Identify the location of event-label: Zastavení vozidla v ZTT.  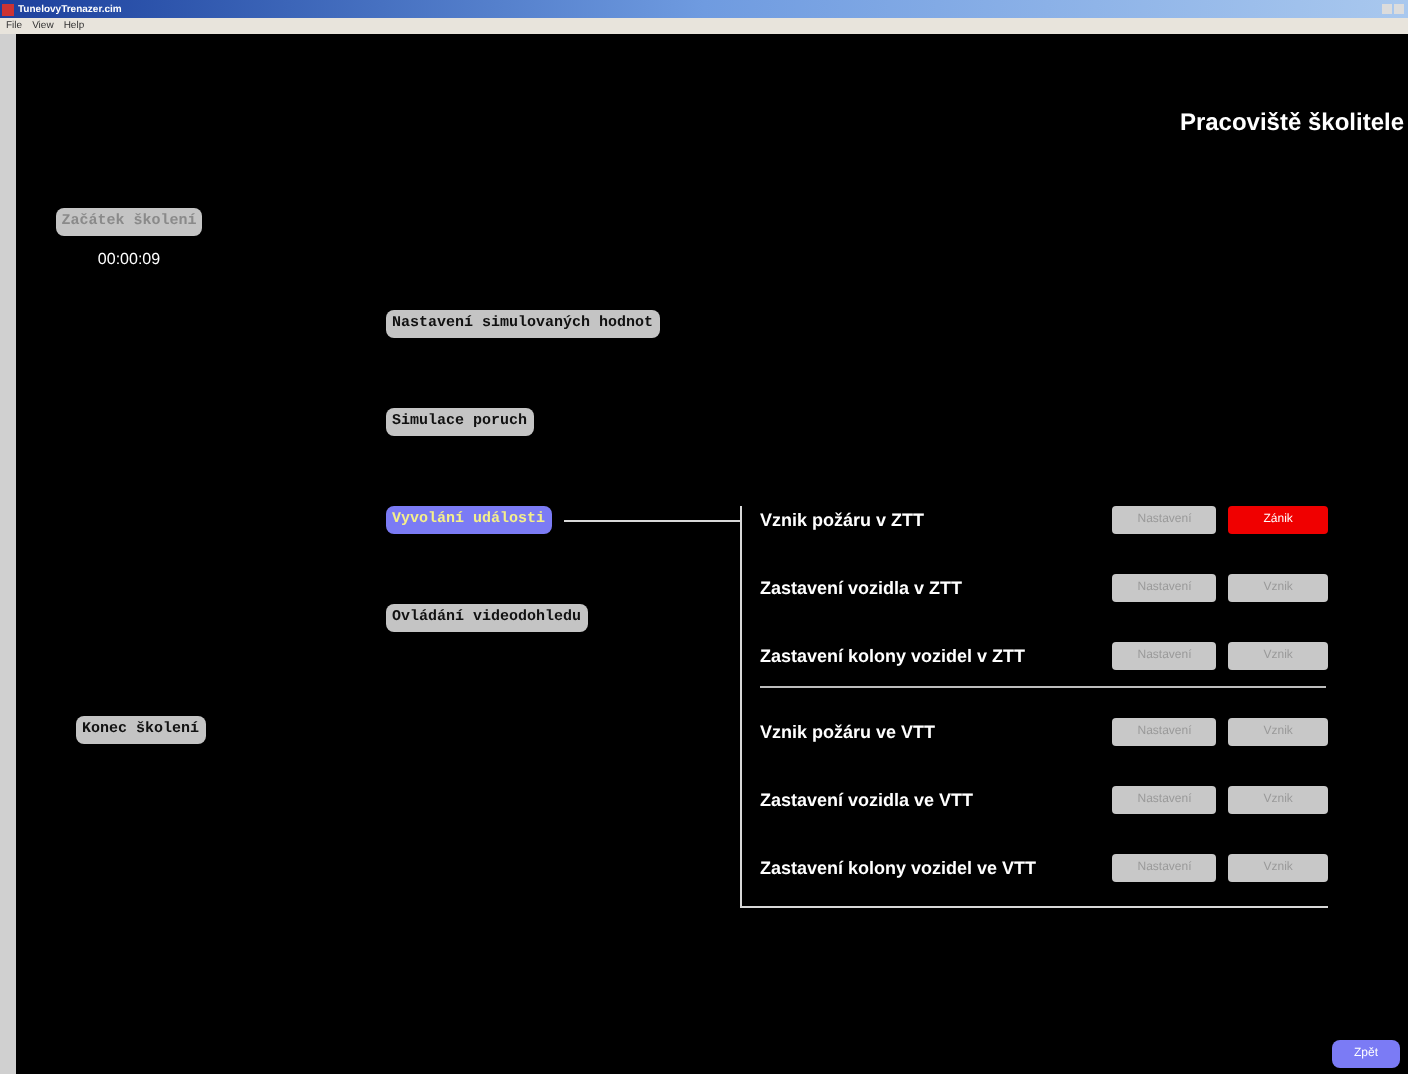
(862, 589).